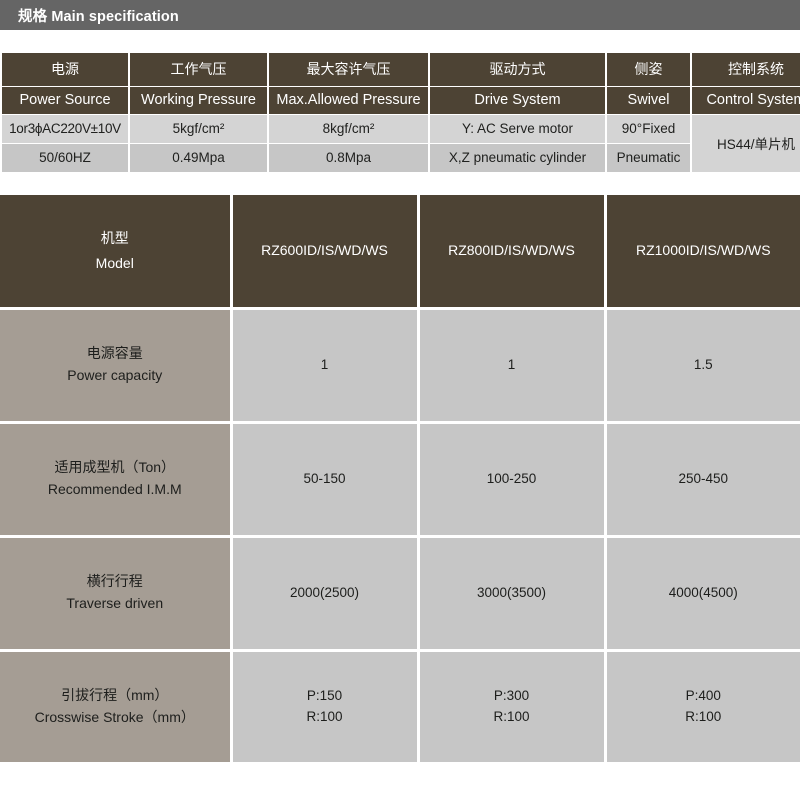 This screenshot has height=800, width=800. I want to click on spec-header-en-drive-system: Drive System, so click(517, 100).